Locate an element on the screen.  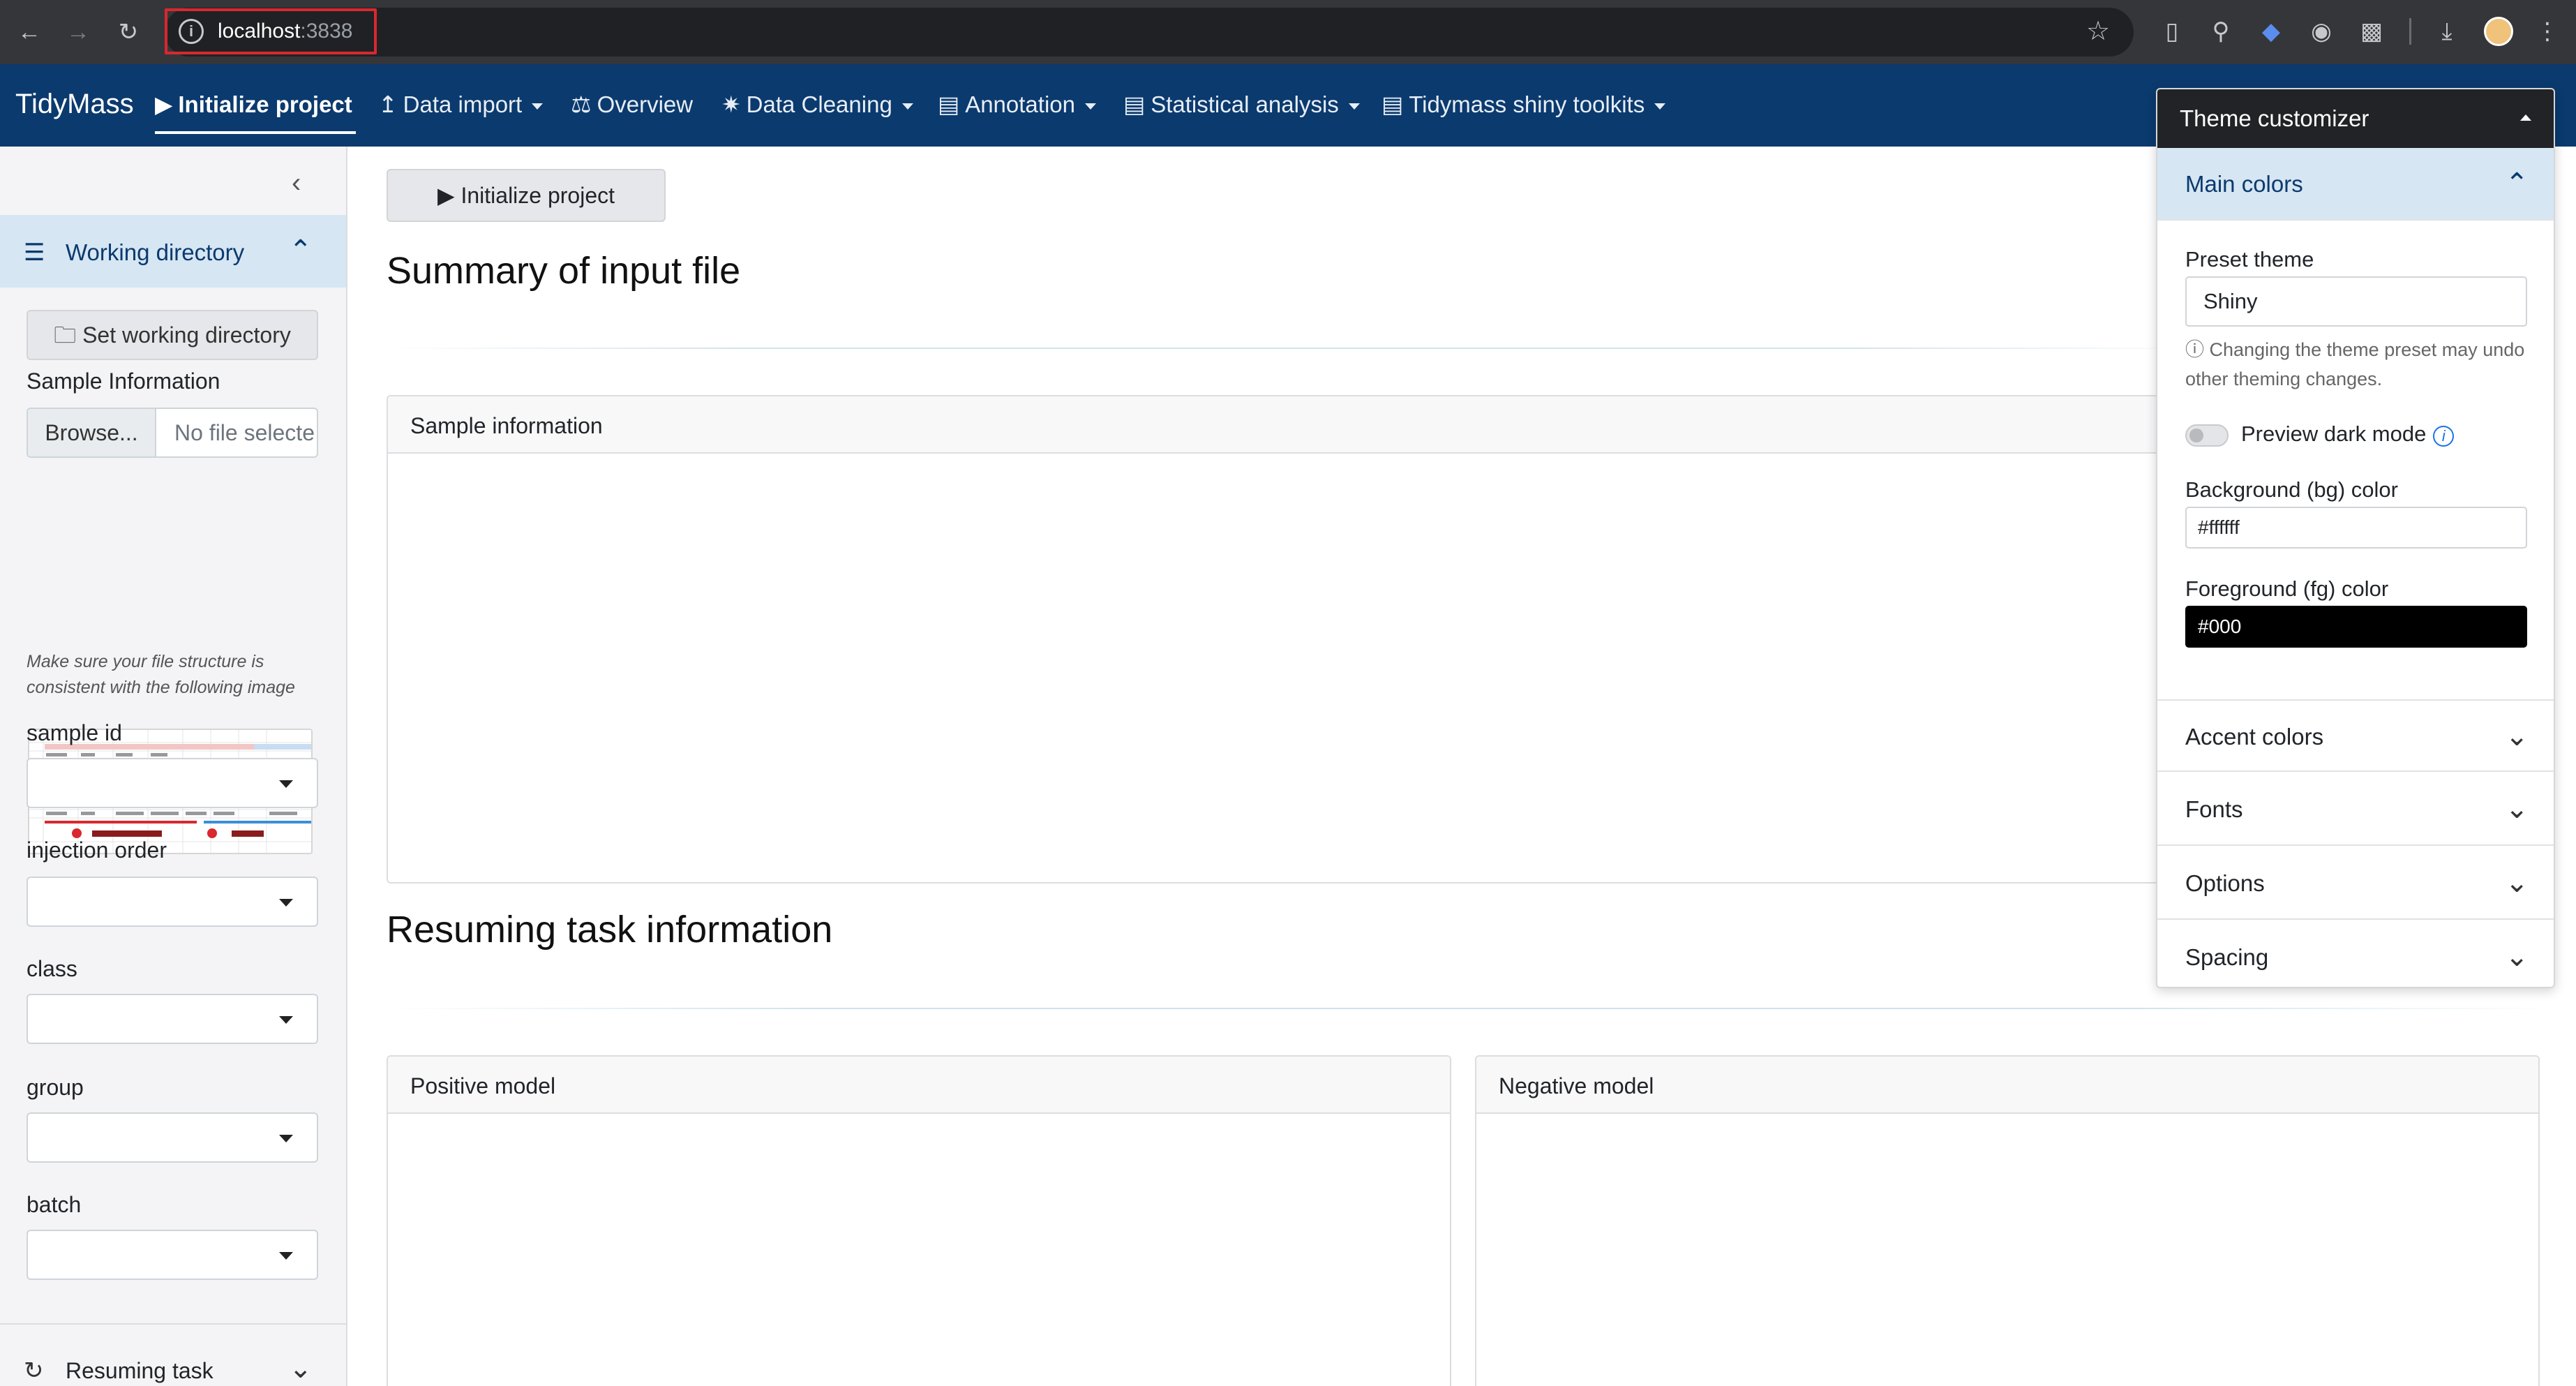
nav-tidymass-toolkits: ▤ Tidymass shiny toolkits is located at coordinates (1523, 104).